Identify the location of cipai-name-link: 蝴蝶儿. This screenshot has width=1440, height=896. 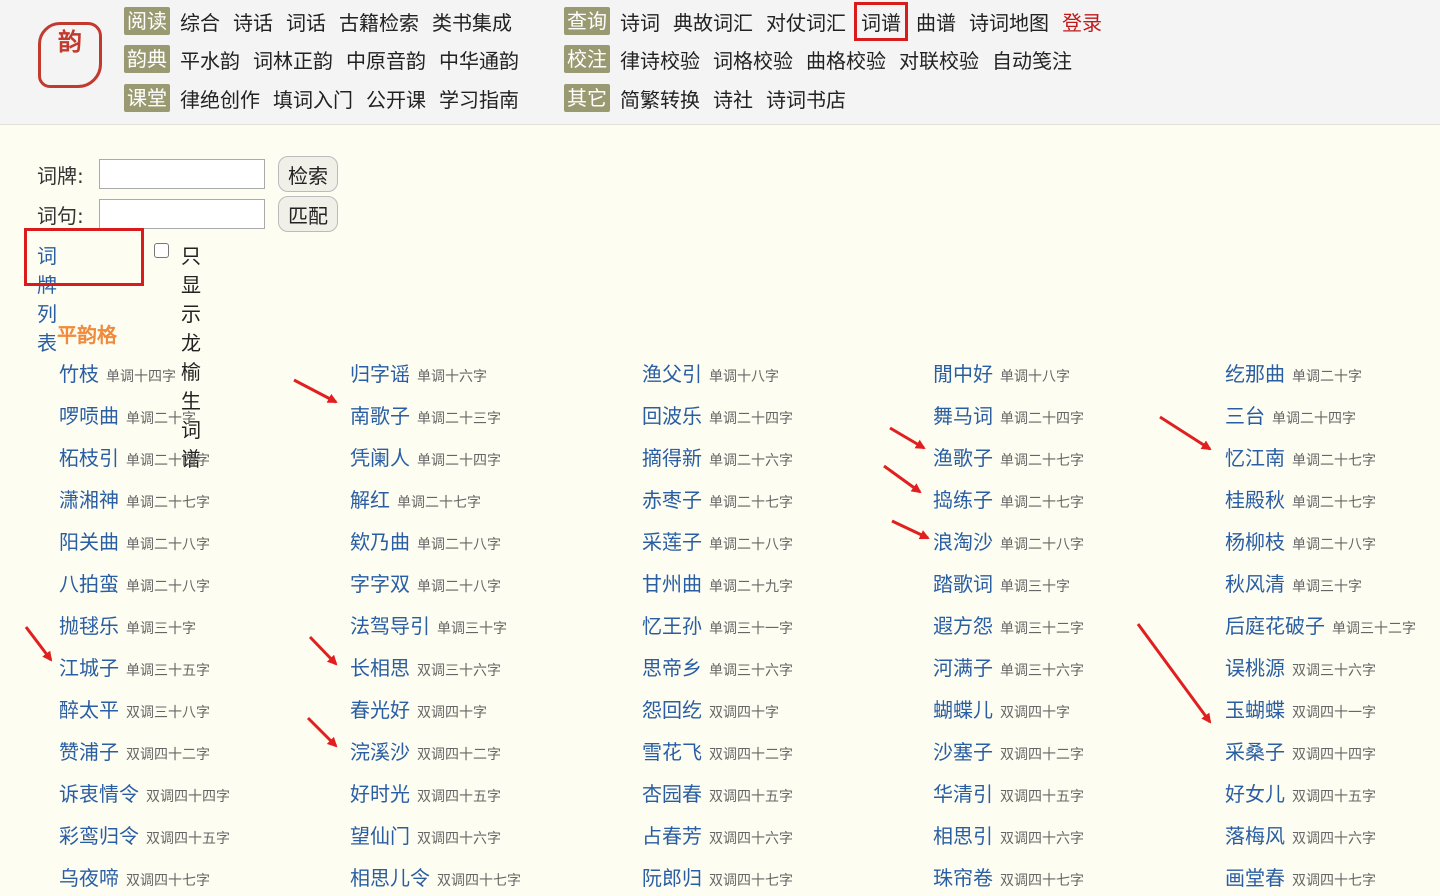
(963, 708).